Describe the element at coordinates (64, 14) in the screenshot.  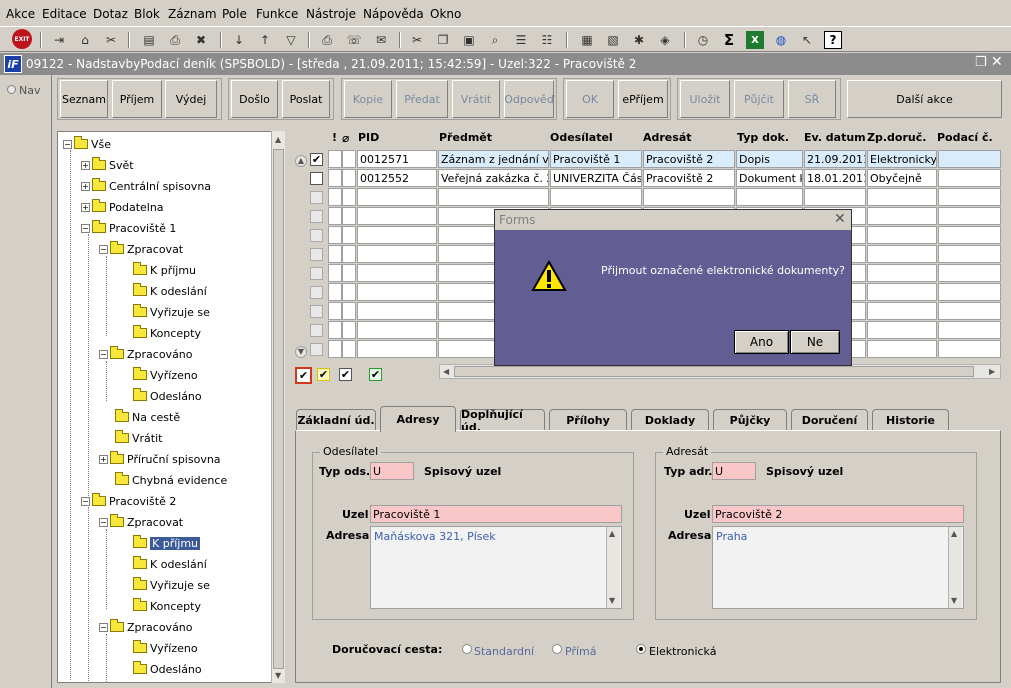
I see `menu-editace: Editace` at that location.